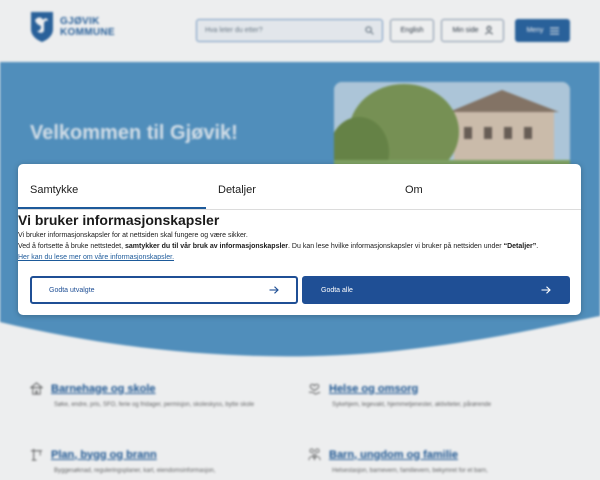  Describe the element at coordinates (164, 290) in the screenshot. I see `accept-selected-button: Godta utvalgte` at that location.